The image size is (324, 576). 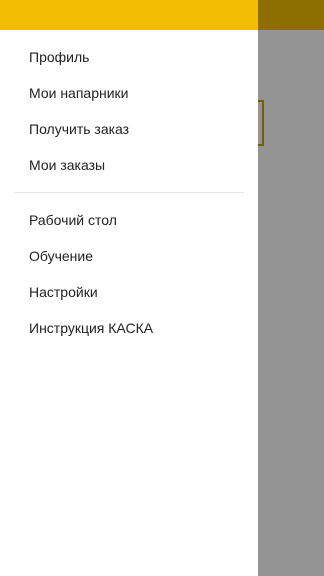 What do you see at coordinates (129, 15) in the screenshot?
I see `drawer-header` at bounding box center [129, 15].